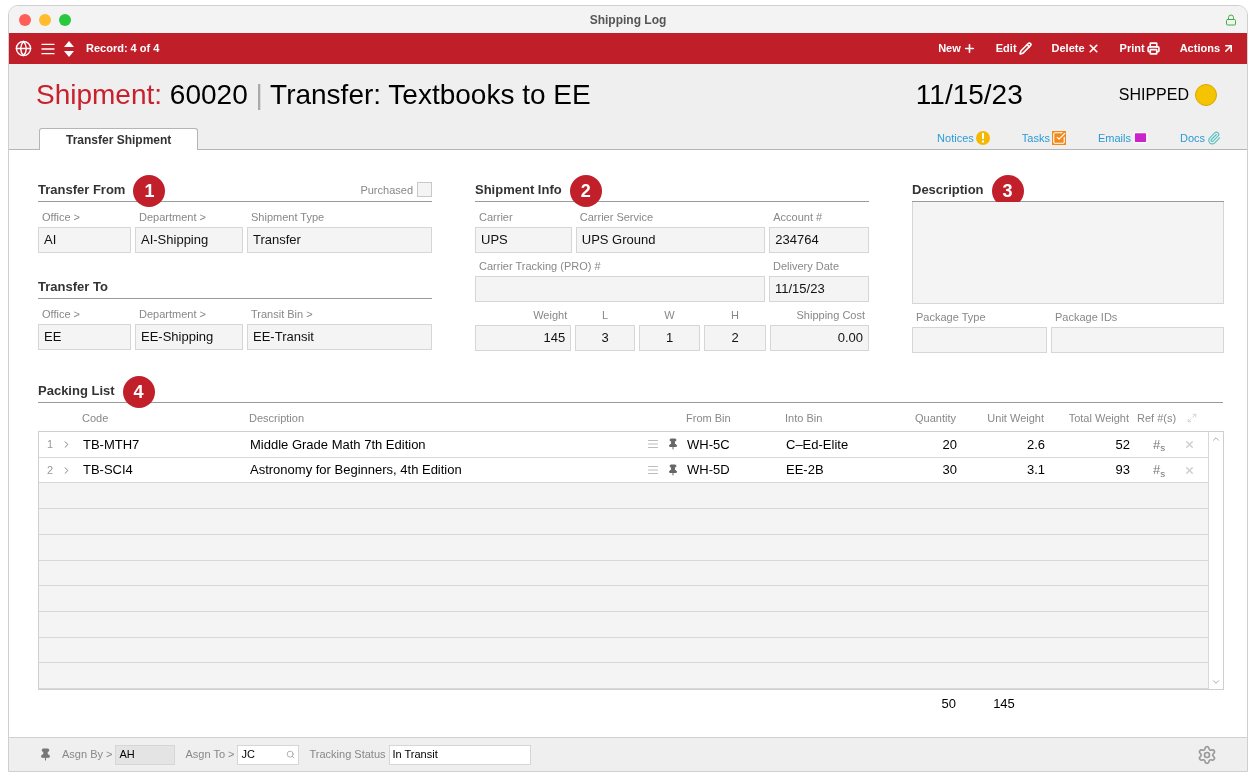  What do you see at coordinates (1215, 560) in the screenshot?
I see `scrollbar` at bounding box center [1215, 560].